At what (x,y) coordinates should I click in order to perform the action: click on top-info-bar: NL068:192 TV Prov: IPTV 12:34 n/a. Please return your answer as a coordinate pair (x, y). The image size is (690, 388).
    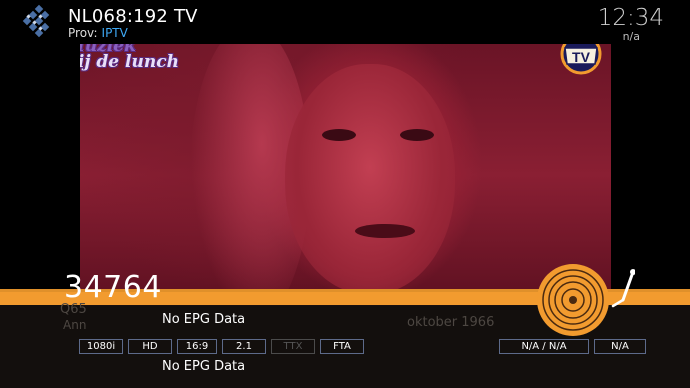
    Looking at the image, I should click on (345, 22).